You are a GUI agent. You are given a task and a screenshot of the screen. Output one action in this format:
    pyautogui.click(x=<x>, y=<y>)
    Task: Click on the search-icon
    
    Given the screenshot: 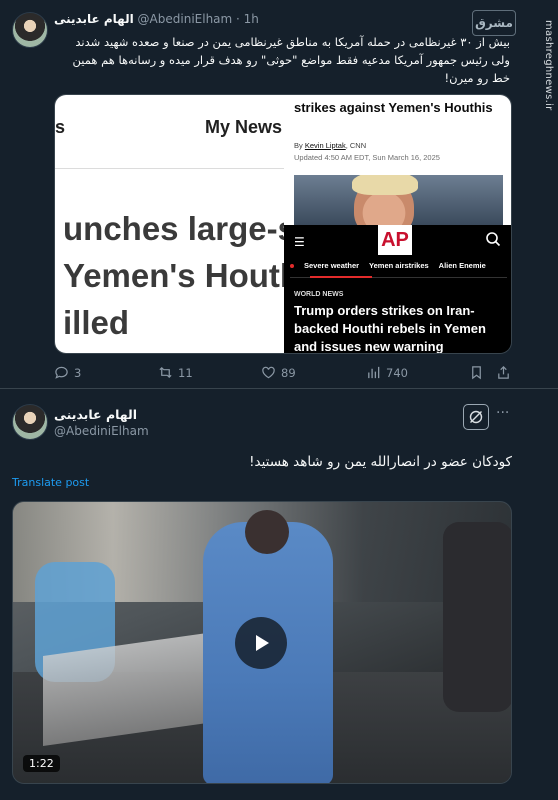 What is the action you would take?
    pyautogui.click(x=493, y=239)
    